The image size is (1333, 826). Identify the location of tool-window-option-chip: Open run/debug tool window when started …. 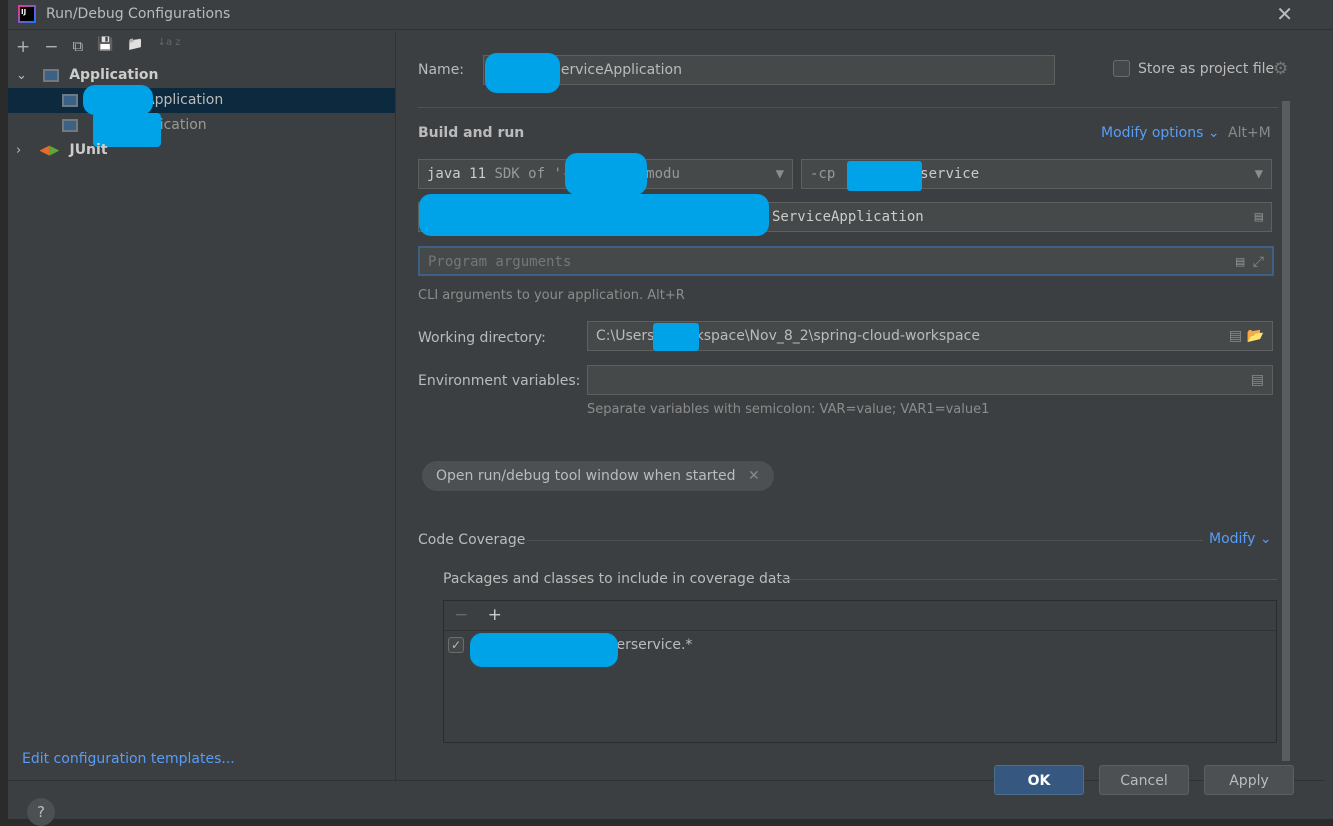
(598, 476).